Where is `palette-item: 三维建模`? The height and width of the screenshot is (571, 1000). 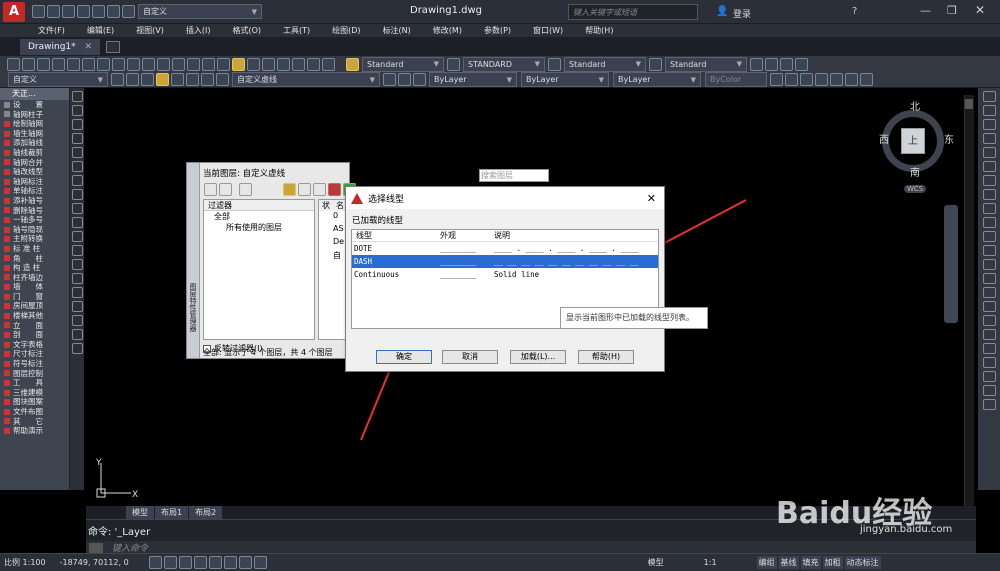
palette-item: 三维建模 is located at coordinates (34, 393).